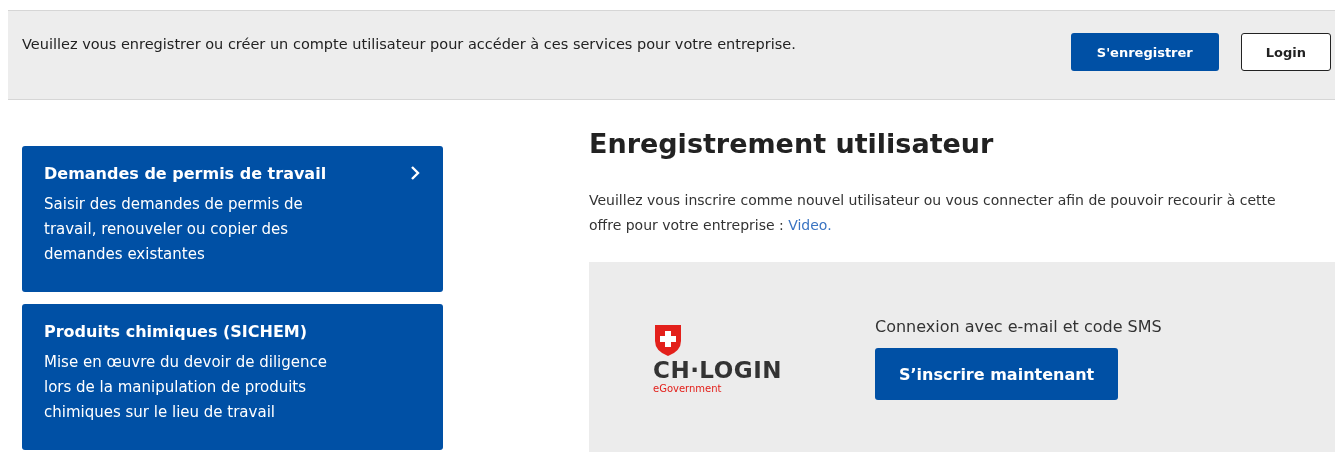  Describe the element at coordinates (933, 213) in the screenshot. I see `intro-paragraph: Veuillez vous inscrire comme nouvel utilisateur ou vous connecter afin de pouvoir recourir à cette offre pour votre entreprise : Video.` at that location.